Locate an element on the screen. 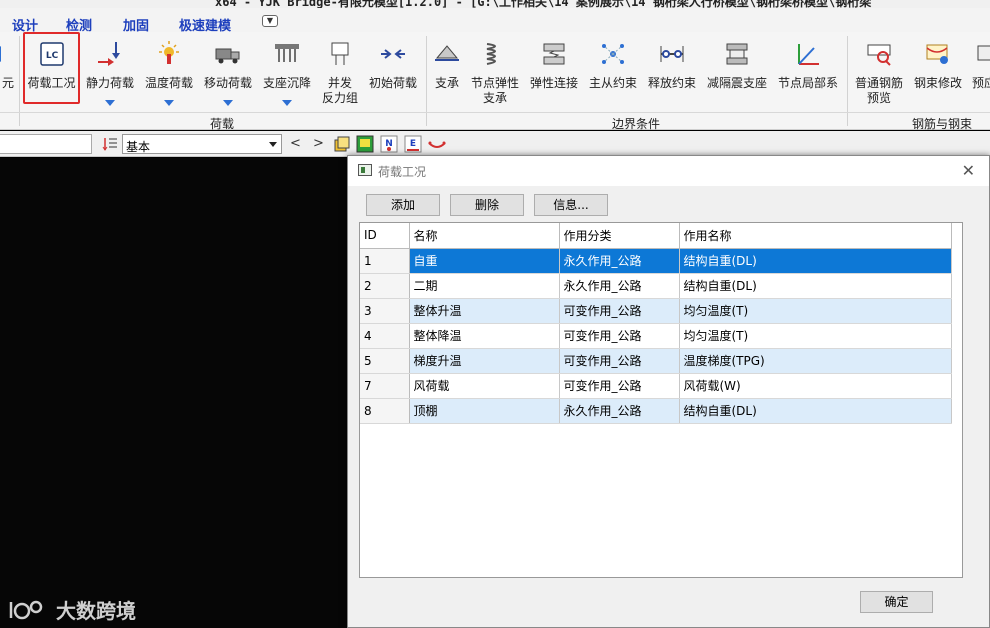 The image size is (990, 628). table-row: 7 风荷载 可变作用_公路 风荷载(W) is located at coordinates (656, 386).